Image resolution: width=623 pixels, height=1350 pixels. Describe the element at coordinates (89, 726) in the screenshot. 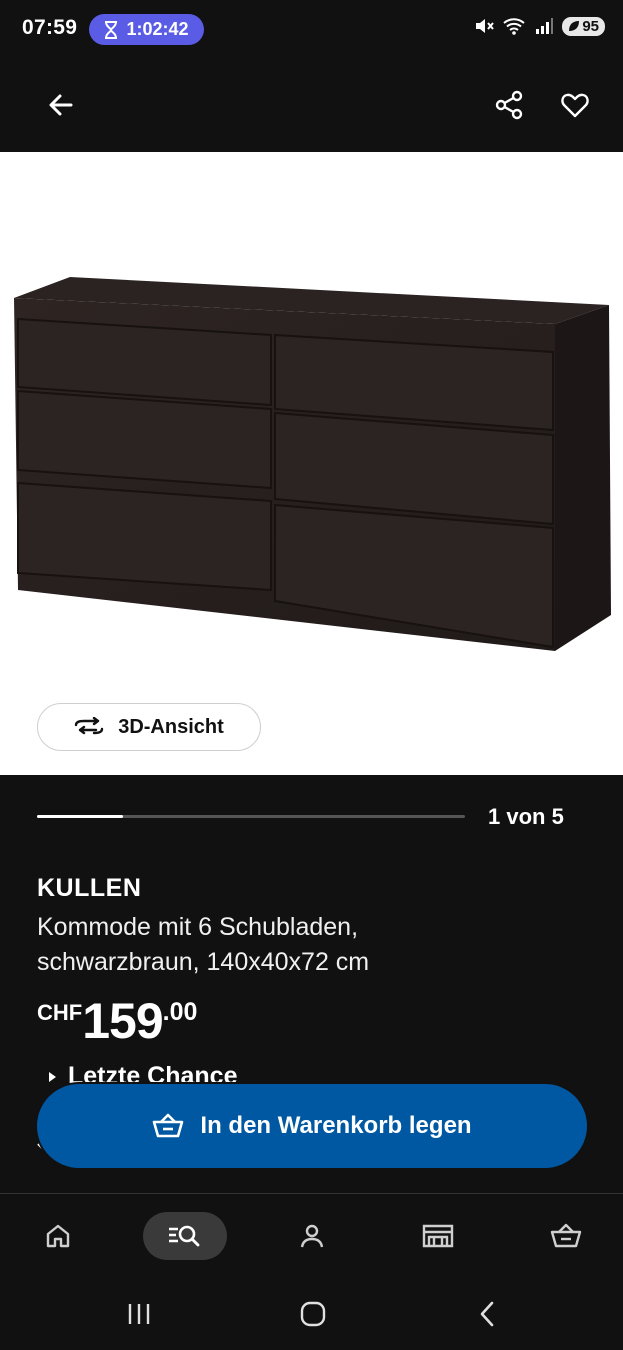

I see `rotate-3d-icon` at that location.